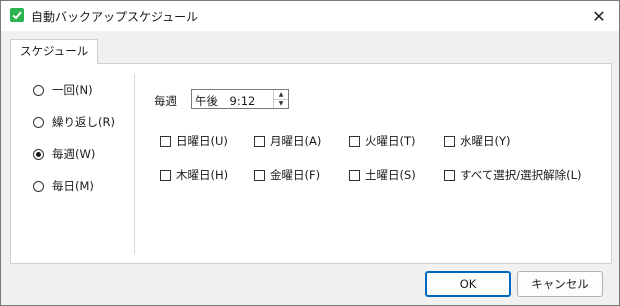  I want to click on checkbox-sunday: 日曜日(U), so click(194, 141).